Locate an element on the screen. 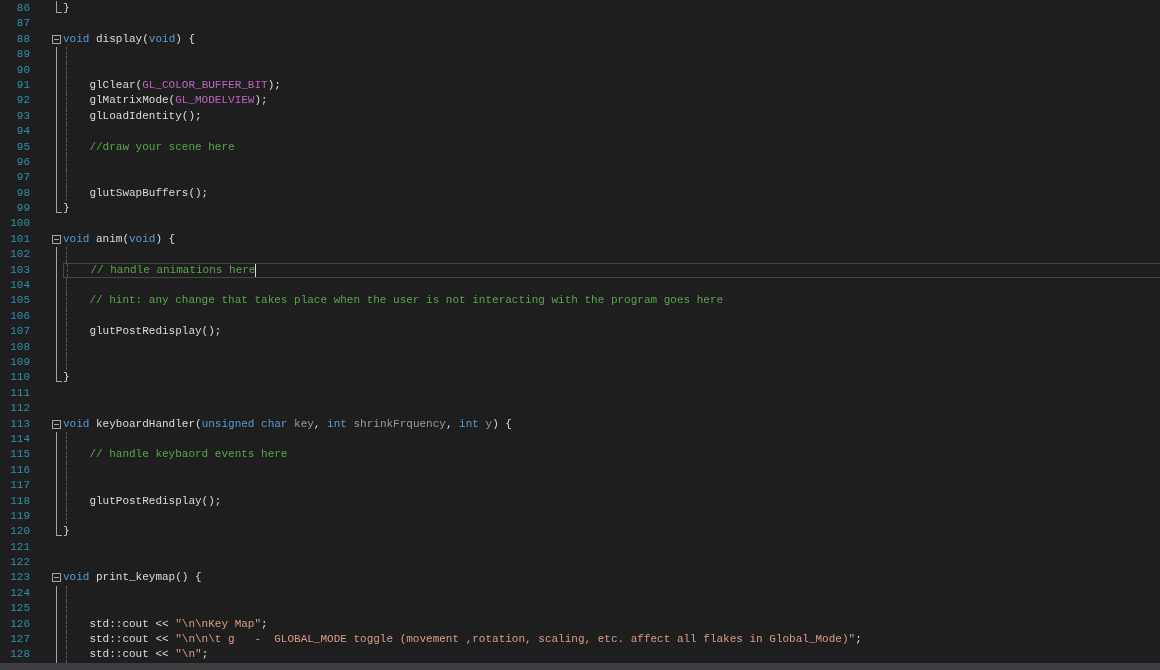 Image resolution: width=1160 pixels, height=670 pixels. line-number: 107 is located at coordinates (19, 332).